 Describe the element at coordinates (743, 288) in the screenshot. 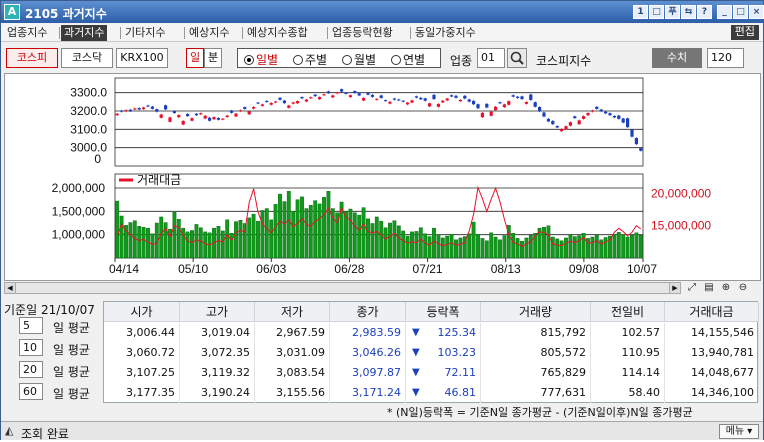

I see `zoom-out-icon: ⊖` at that location.